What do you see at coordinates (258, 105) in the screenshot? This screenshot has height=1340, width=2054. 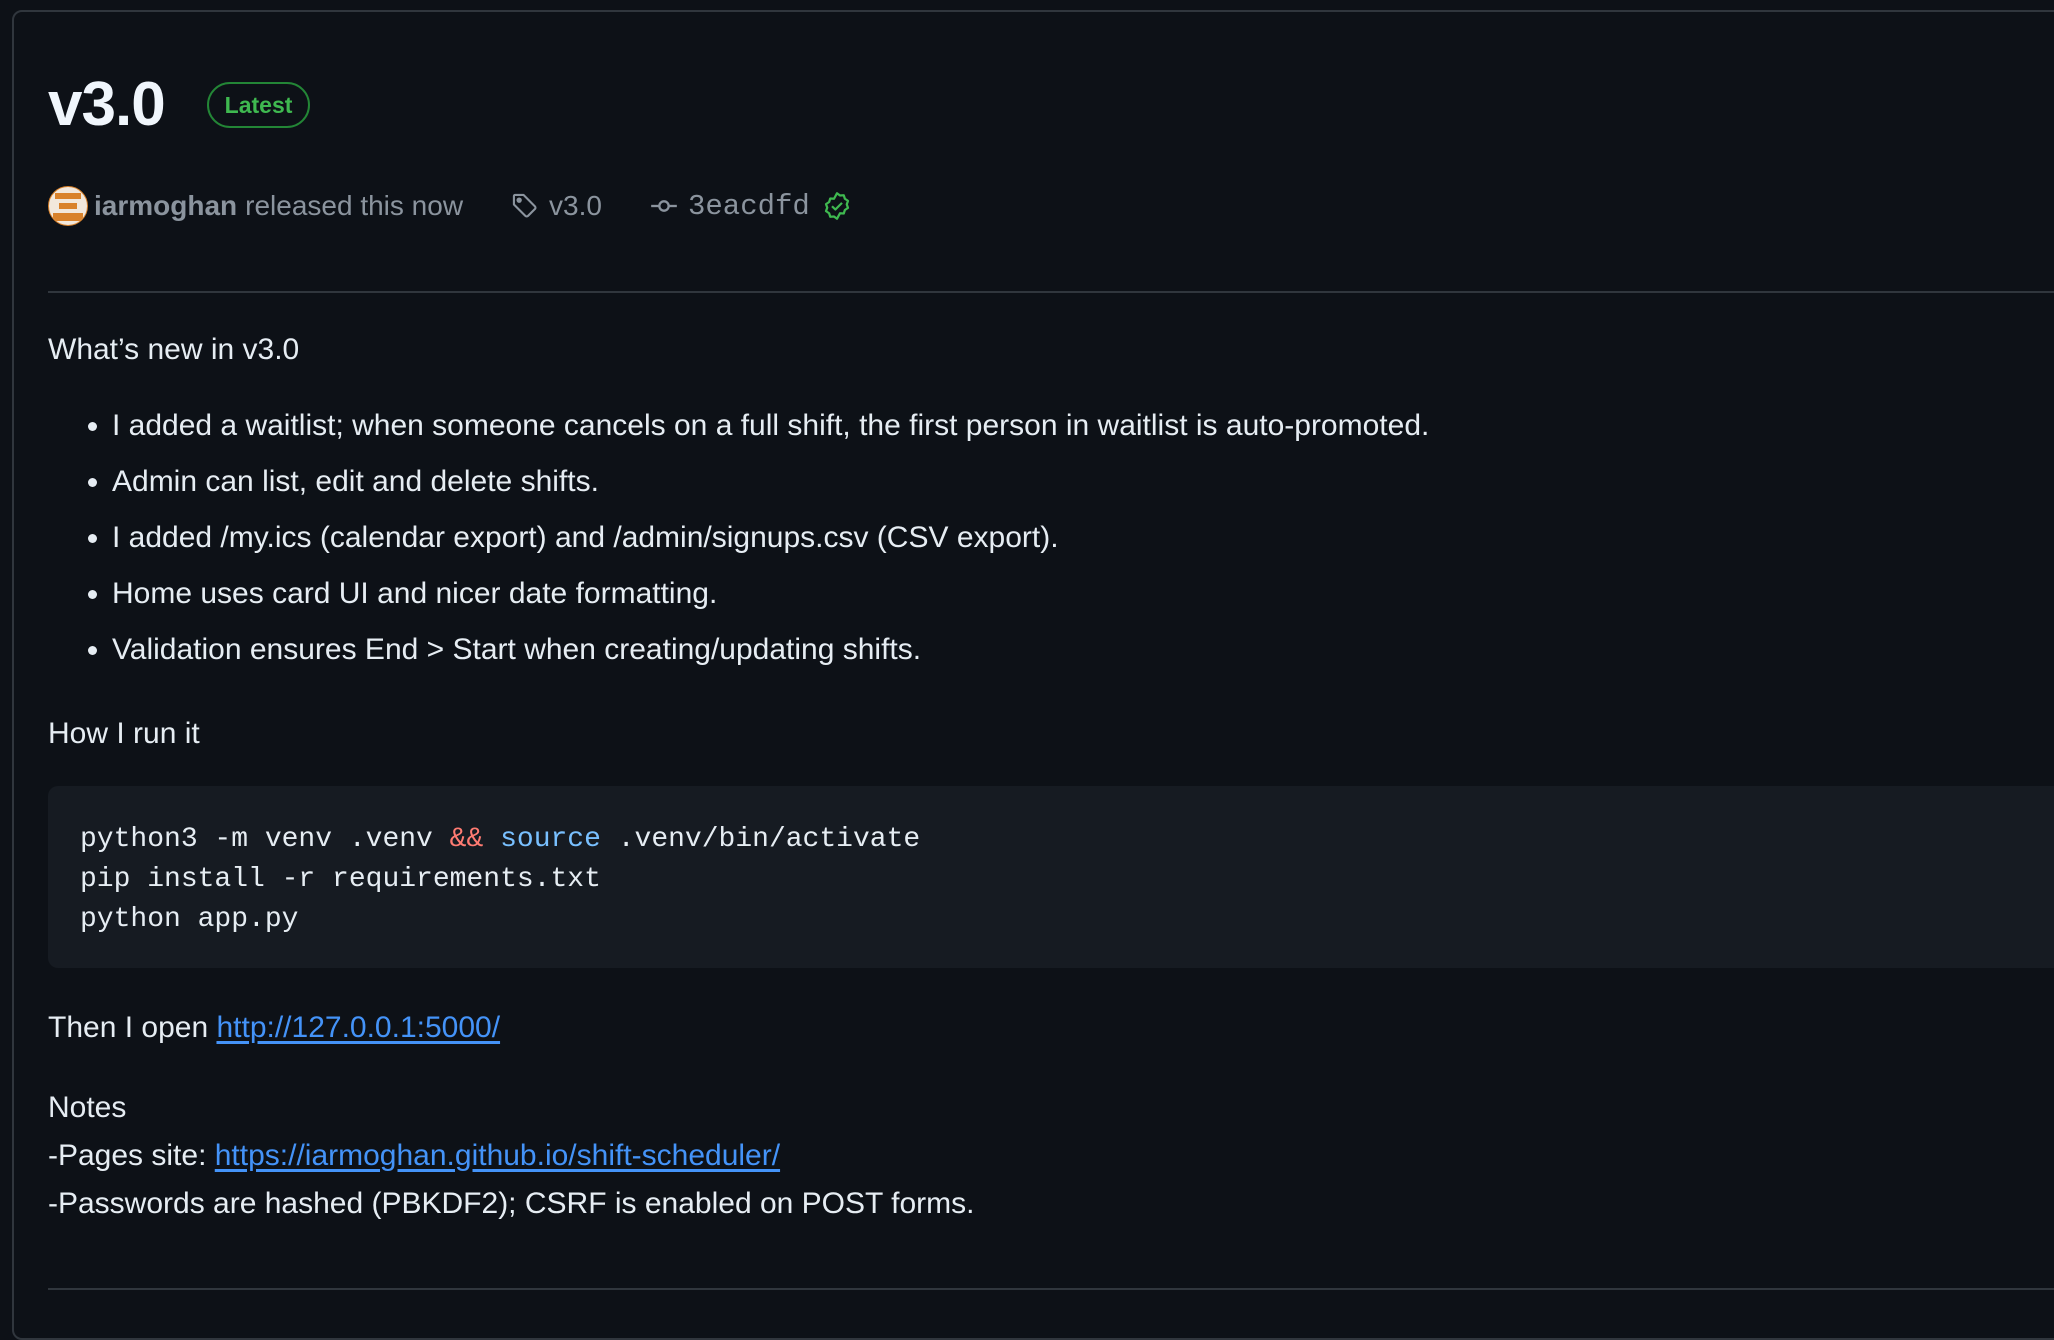 I see `latest-badge: Latest` at bounding box center [258, 105].